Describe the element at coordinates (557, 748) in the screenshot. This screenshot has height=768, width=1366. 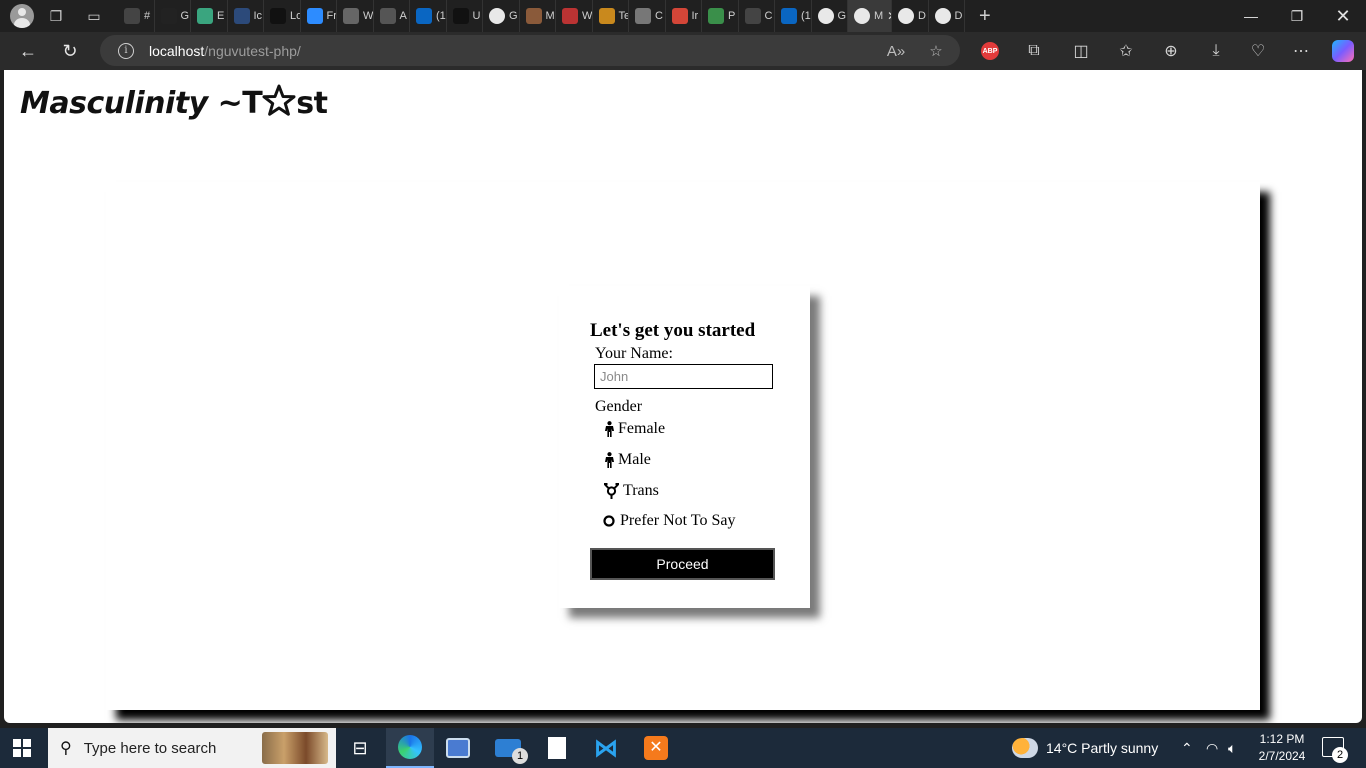
I see `notepad-app-icon` at that location.